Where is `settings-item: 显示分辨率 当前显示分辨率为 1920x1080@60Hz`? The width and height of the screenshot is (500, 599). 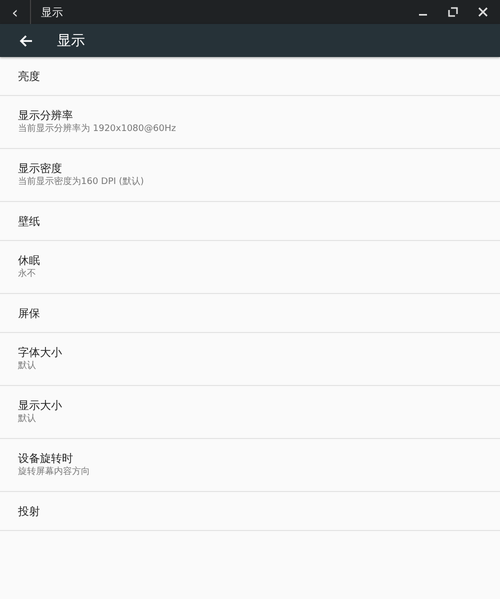 settings-item: 显示分辨率 当前显示分辨率为 1920x1080@60Hz is located at coordinates (250, 122).